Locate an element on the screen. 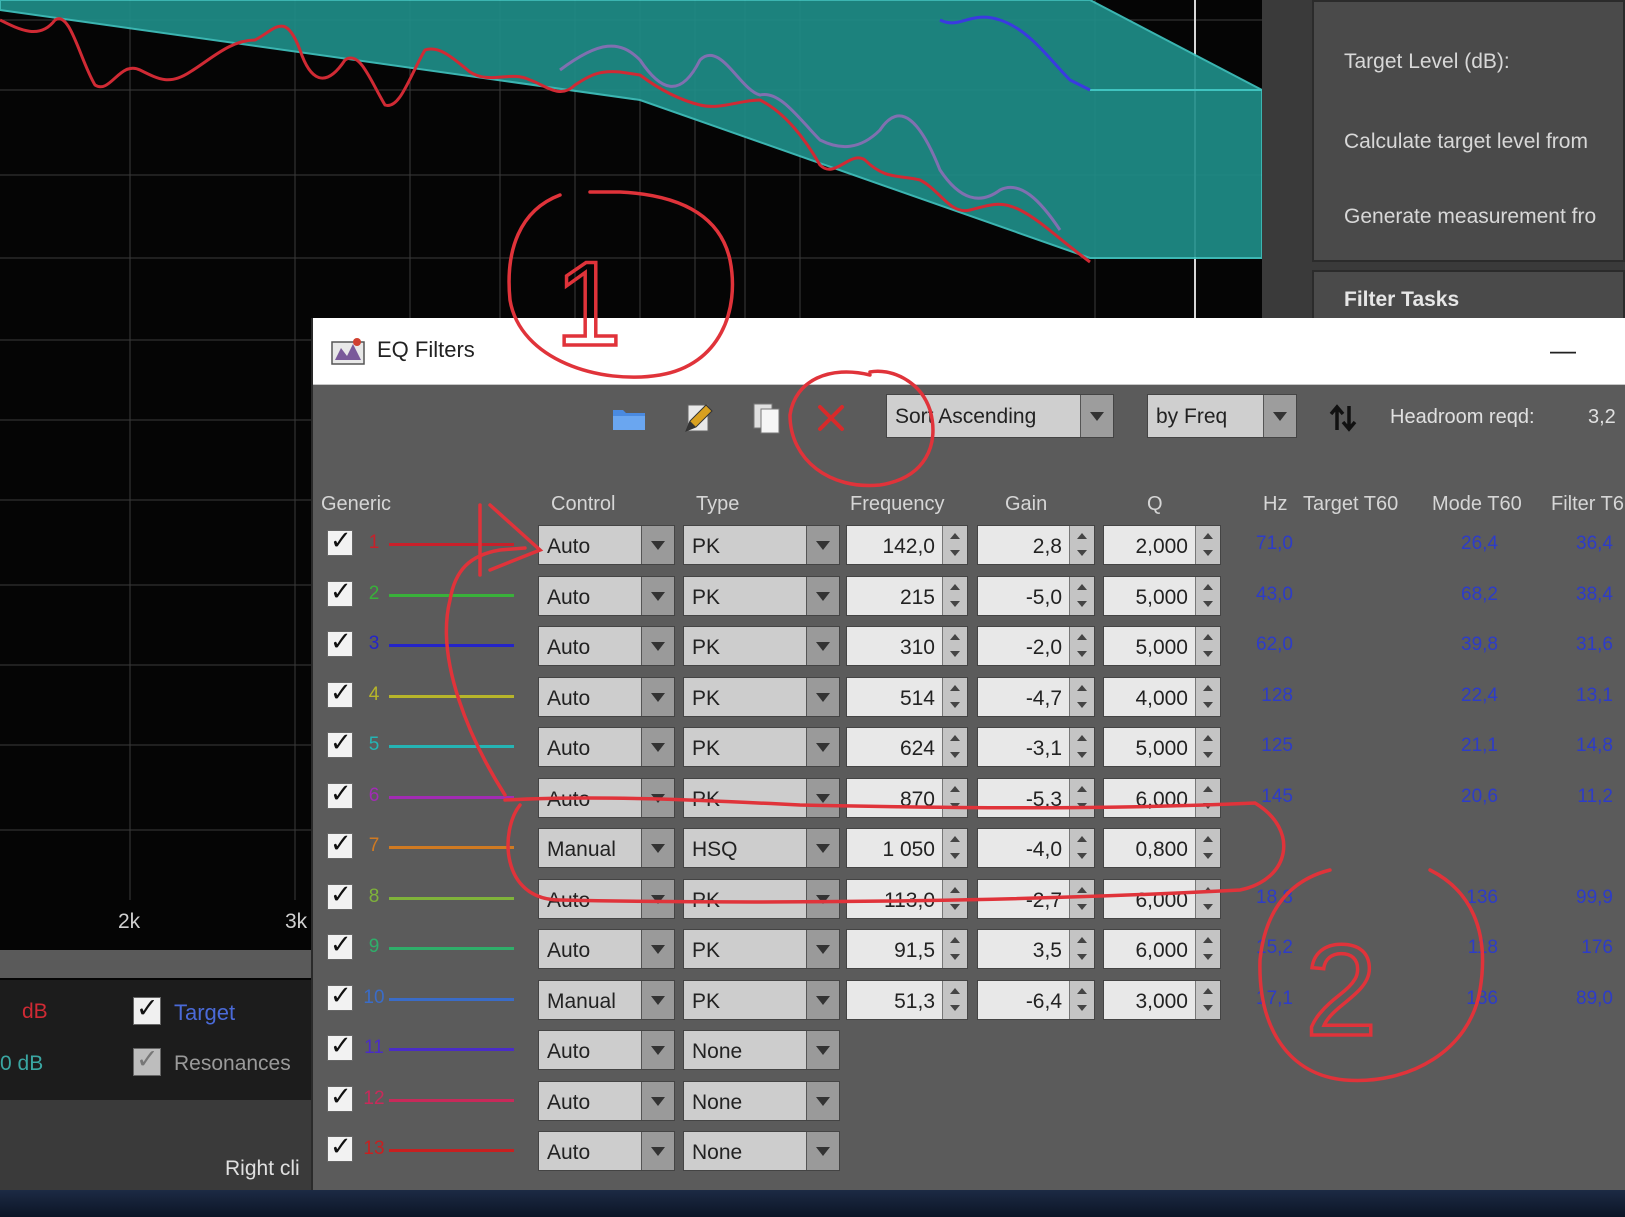 The height and width of the screenshot is (1217, 1625). sort-by-dropdown: by Freq is located at coordinates (1222, 416).